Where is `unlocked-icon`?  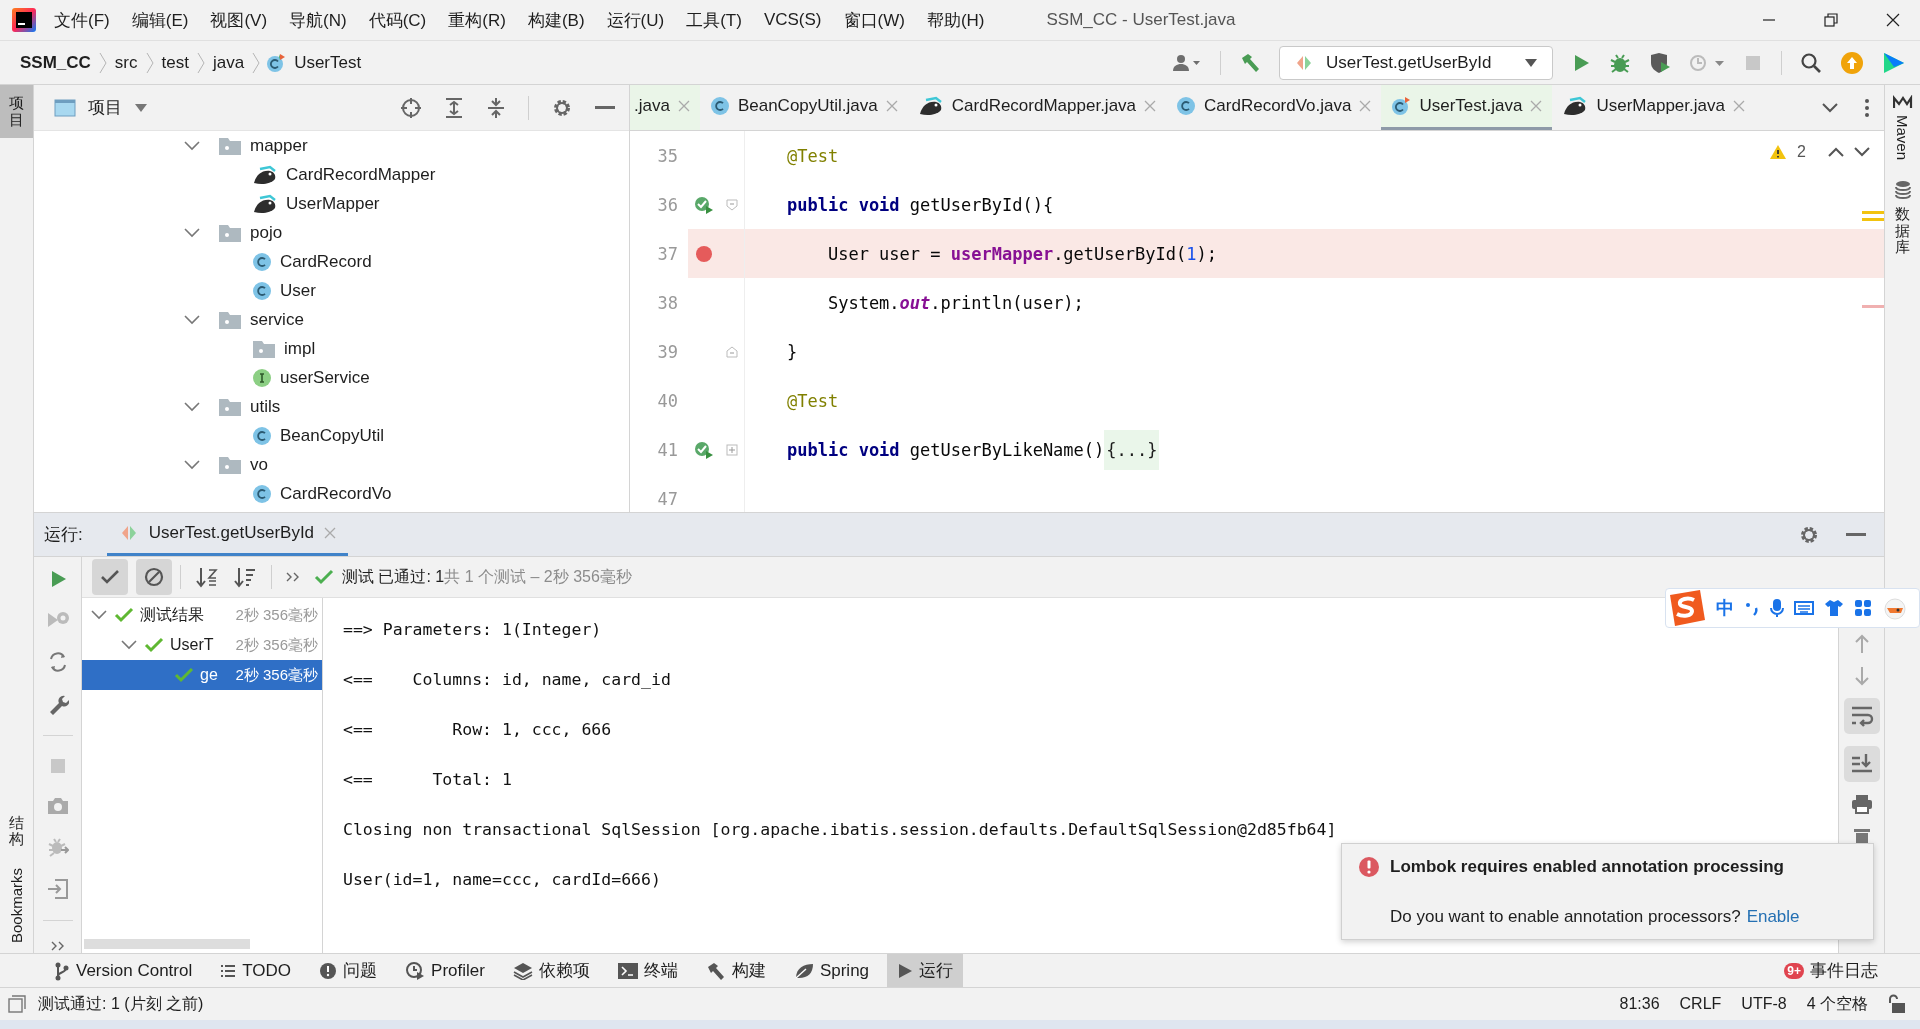 unlocked-icon is located at coordinates (1897, 1004).